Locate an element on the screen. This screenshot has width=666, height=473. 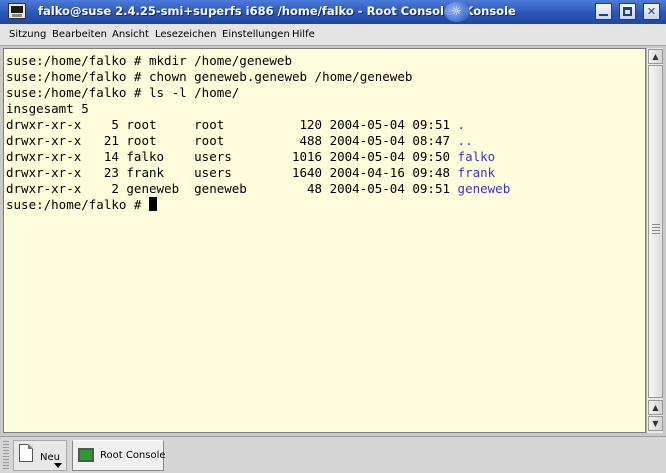
dir-name: . is located at coordinates (461, 124).